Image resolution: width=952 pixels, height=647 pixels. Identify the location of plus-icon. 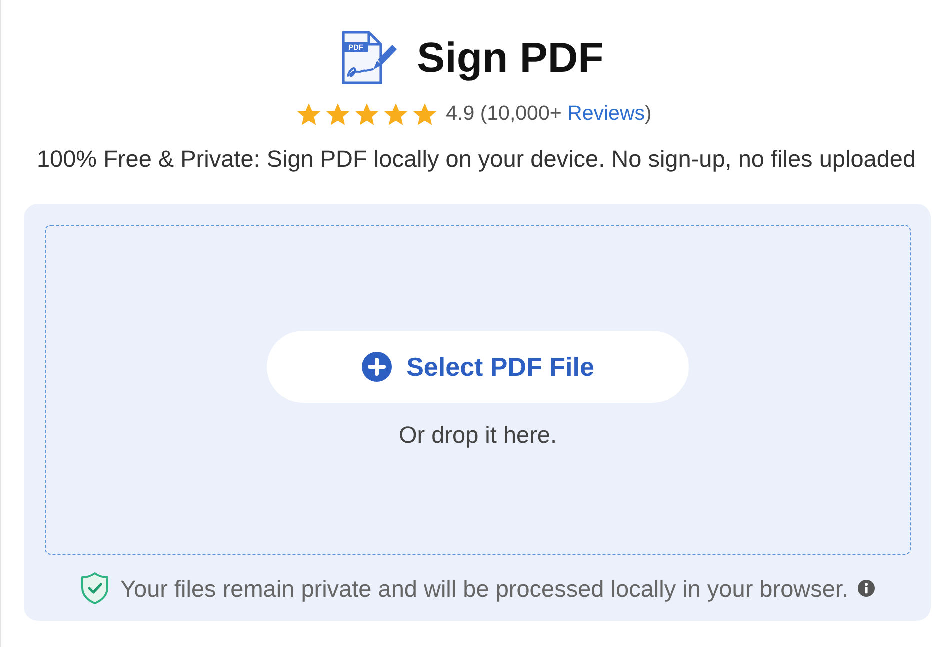
(377, 367).